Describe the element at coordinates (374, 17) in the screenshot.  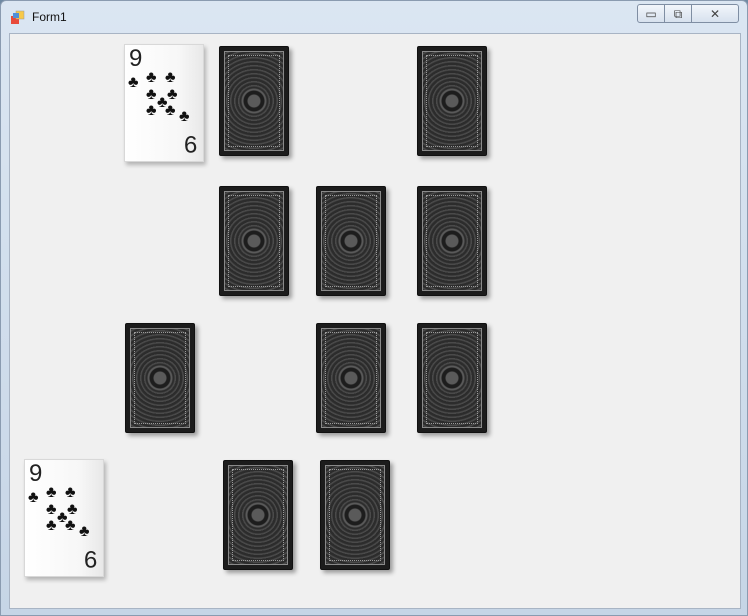
I see `title-bar: Form1 ▭ ⧉ ✕` at that location.